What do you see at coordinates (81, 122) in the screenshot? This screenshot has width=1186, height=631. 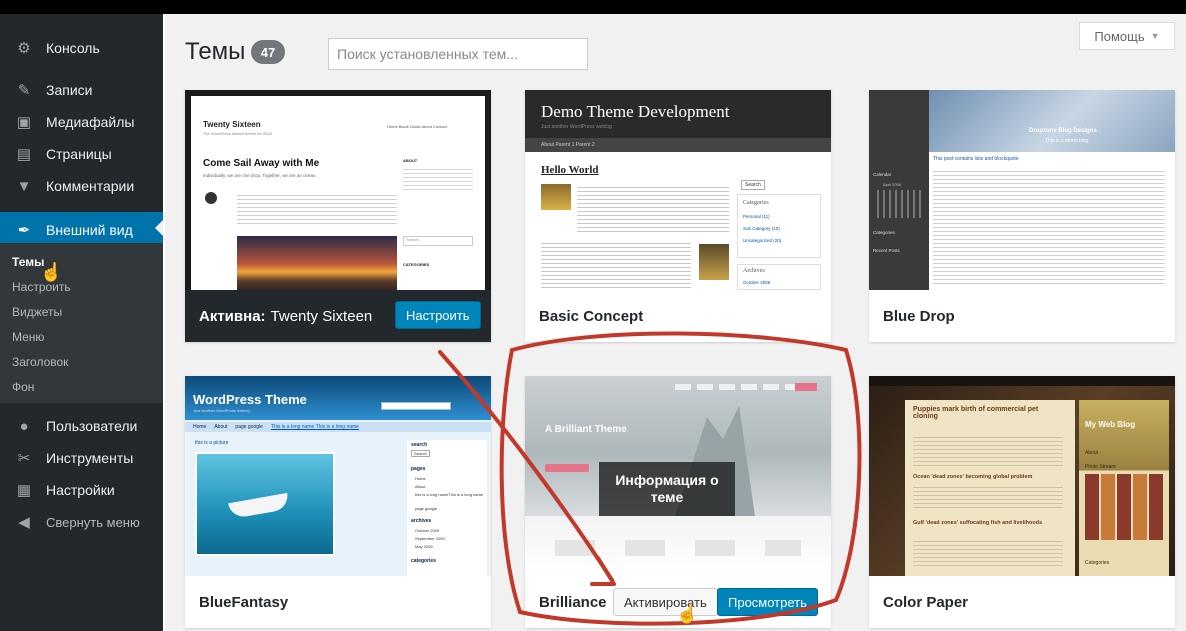 I see `sidebar-item-media: ▣ Медиафайлы` at bounding box center [81, 122].